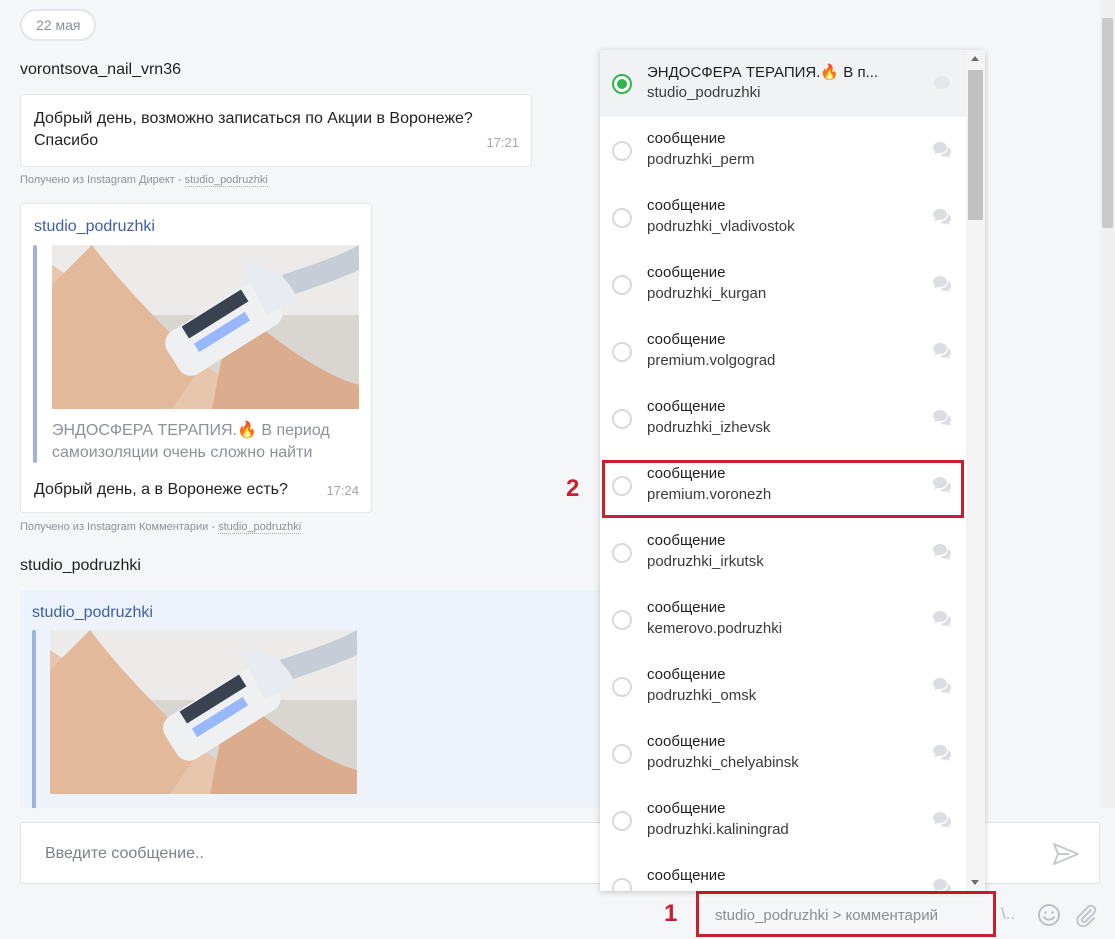 The height and width of the screenshot is (939, 1115). Describe the element at coordinates (975, 470) in the screenshot. I see `dropdown-scrollbar` at that location.